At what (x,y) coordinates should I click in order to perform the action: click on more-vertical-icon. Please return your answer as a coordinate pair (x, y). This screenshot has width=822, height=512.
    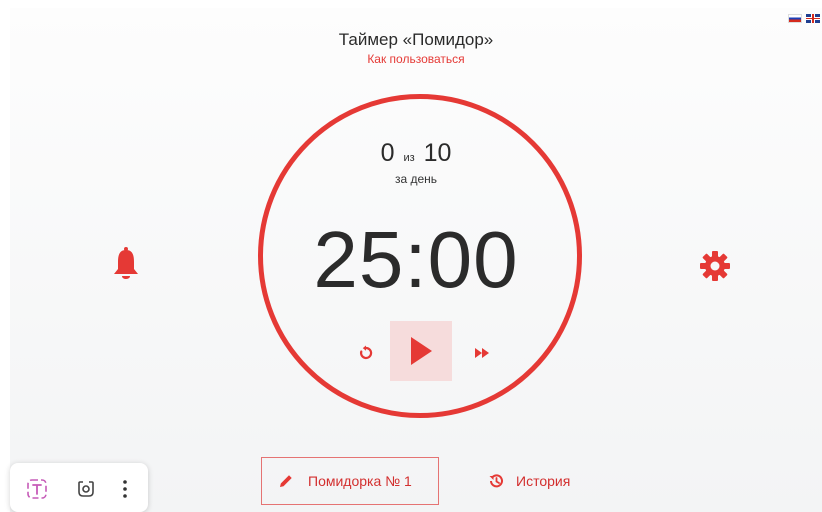
    Looking at the image, I should click on (125, 489).